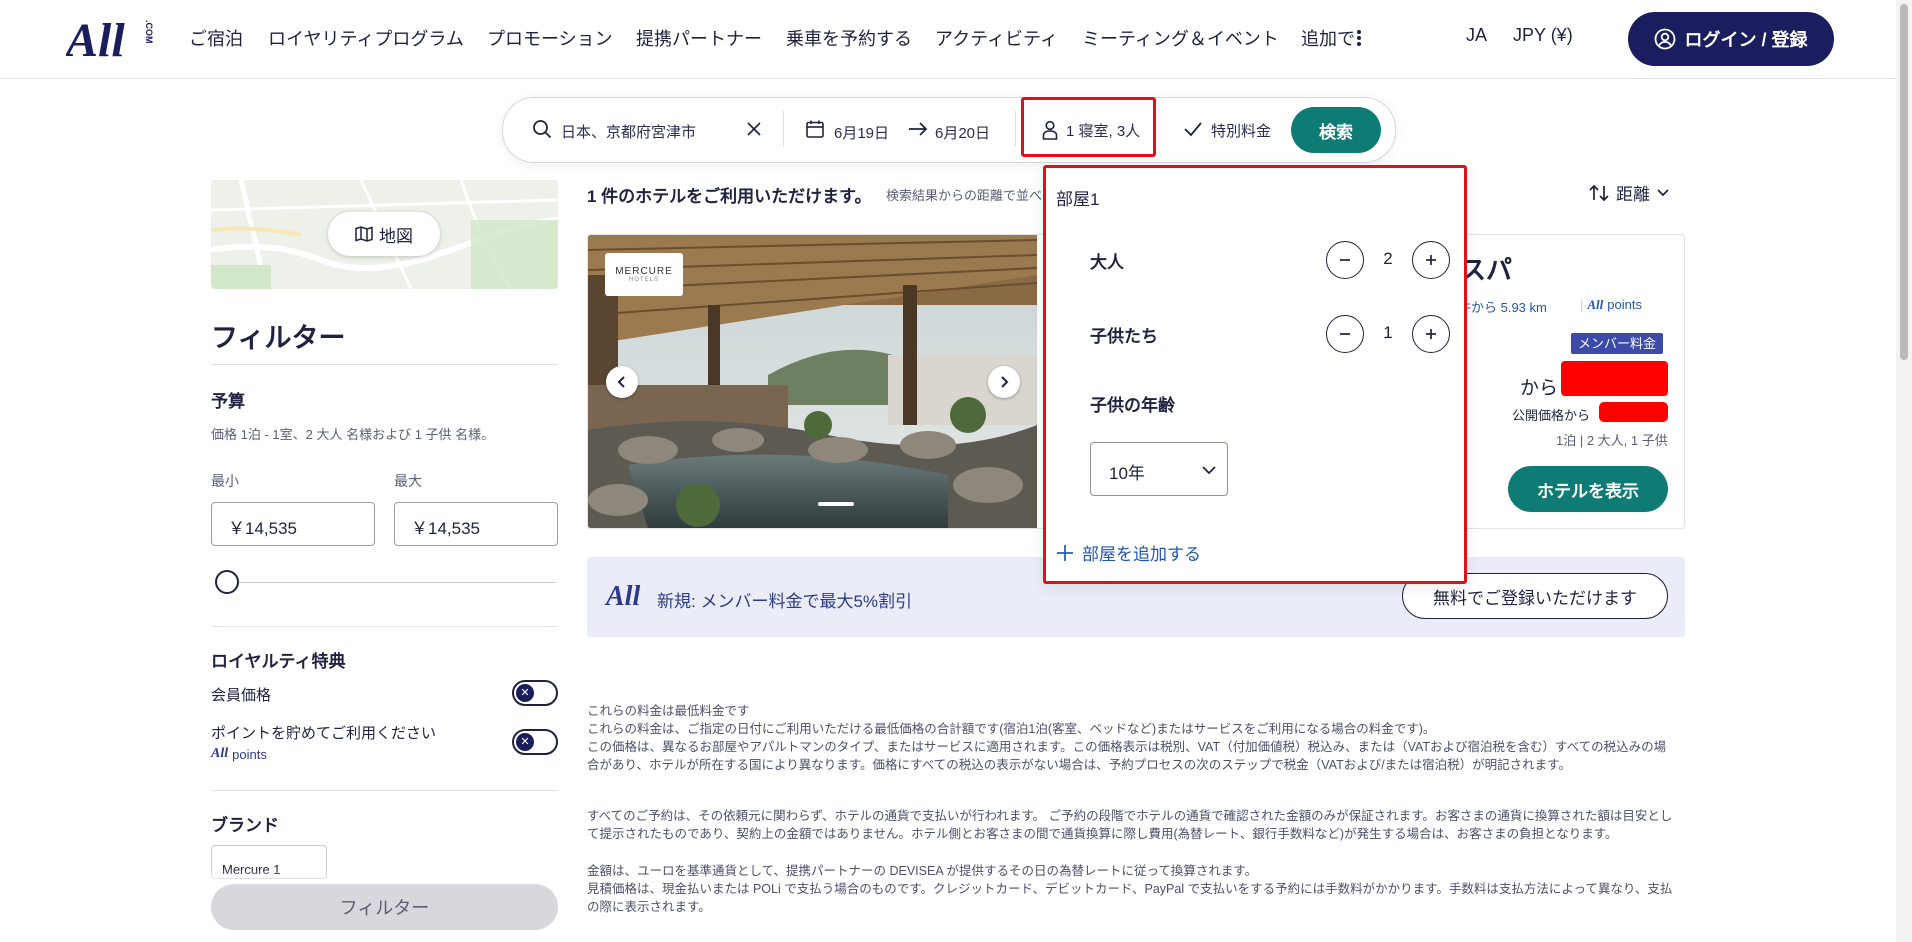  I want to click on children-increment-button, so click(1431, 334).